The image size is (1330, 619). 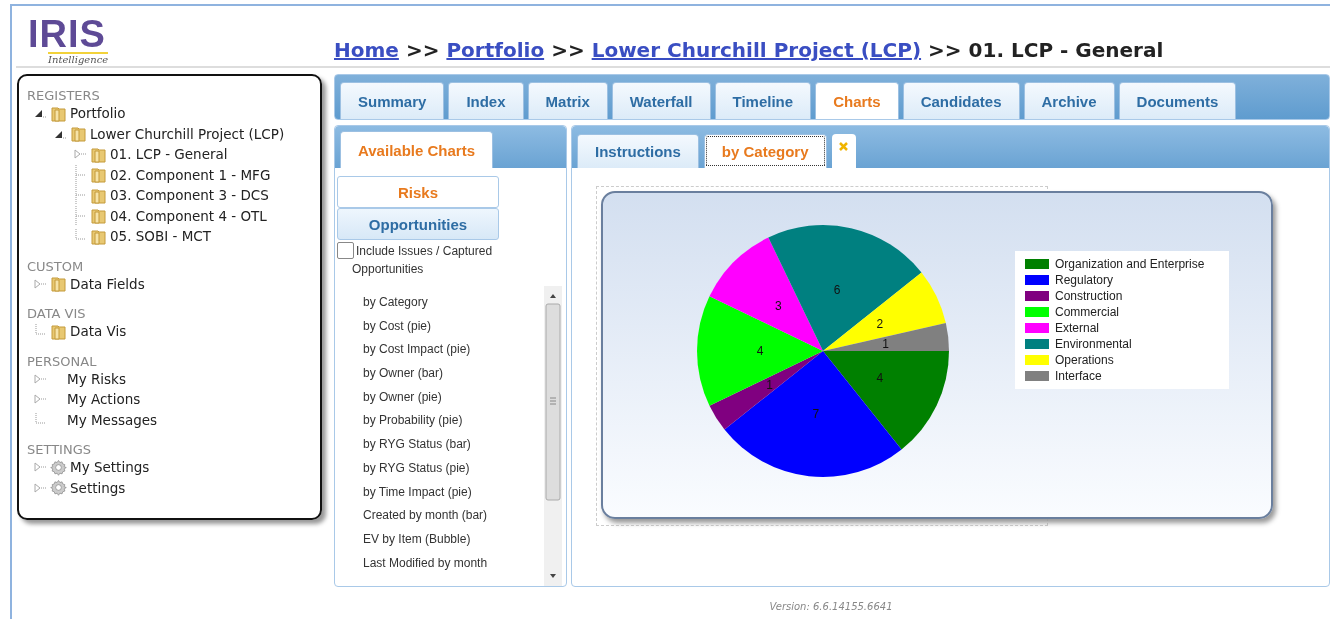 I want to click on chart-list-item: EV by Item (Bubble), so click(x=453, y=542).